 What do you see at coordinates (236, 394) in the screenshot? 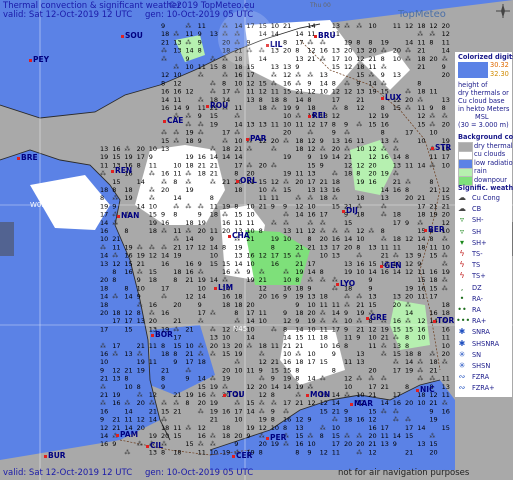
I see `city-label-tou: TOU` at bounding box center [236, 394].